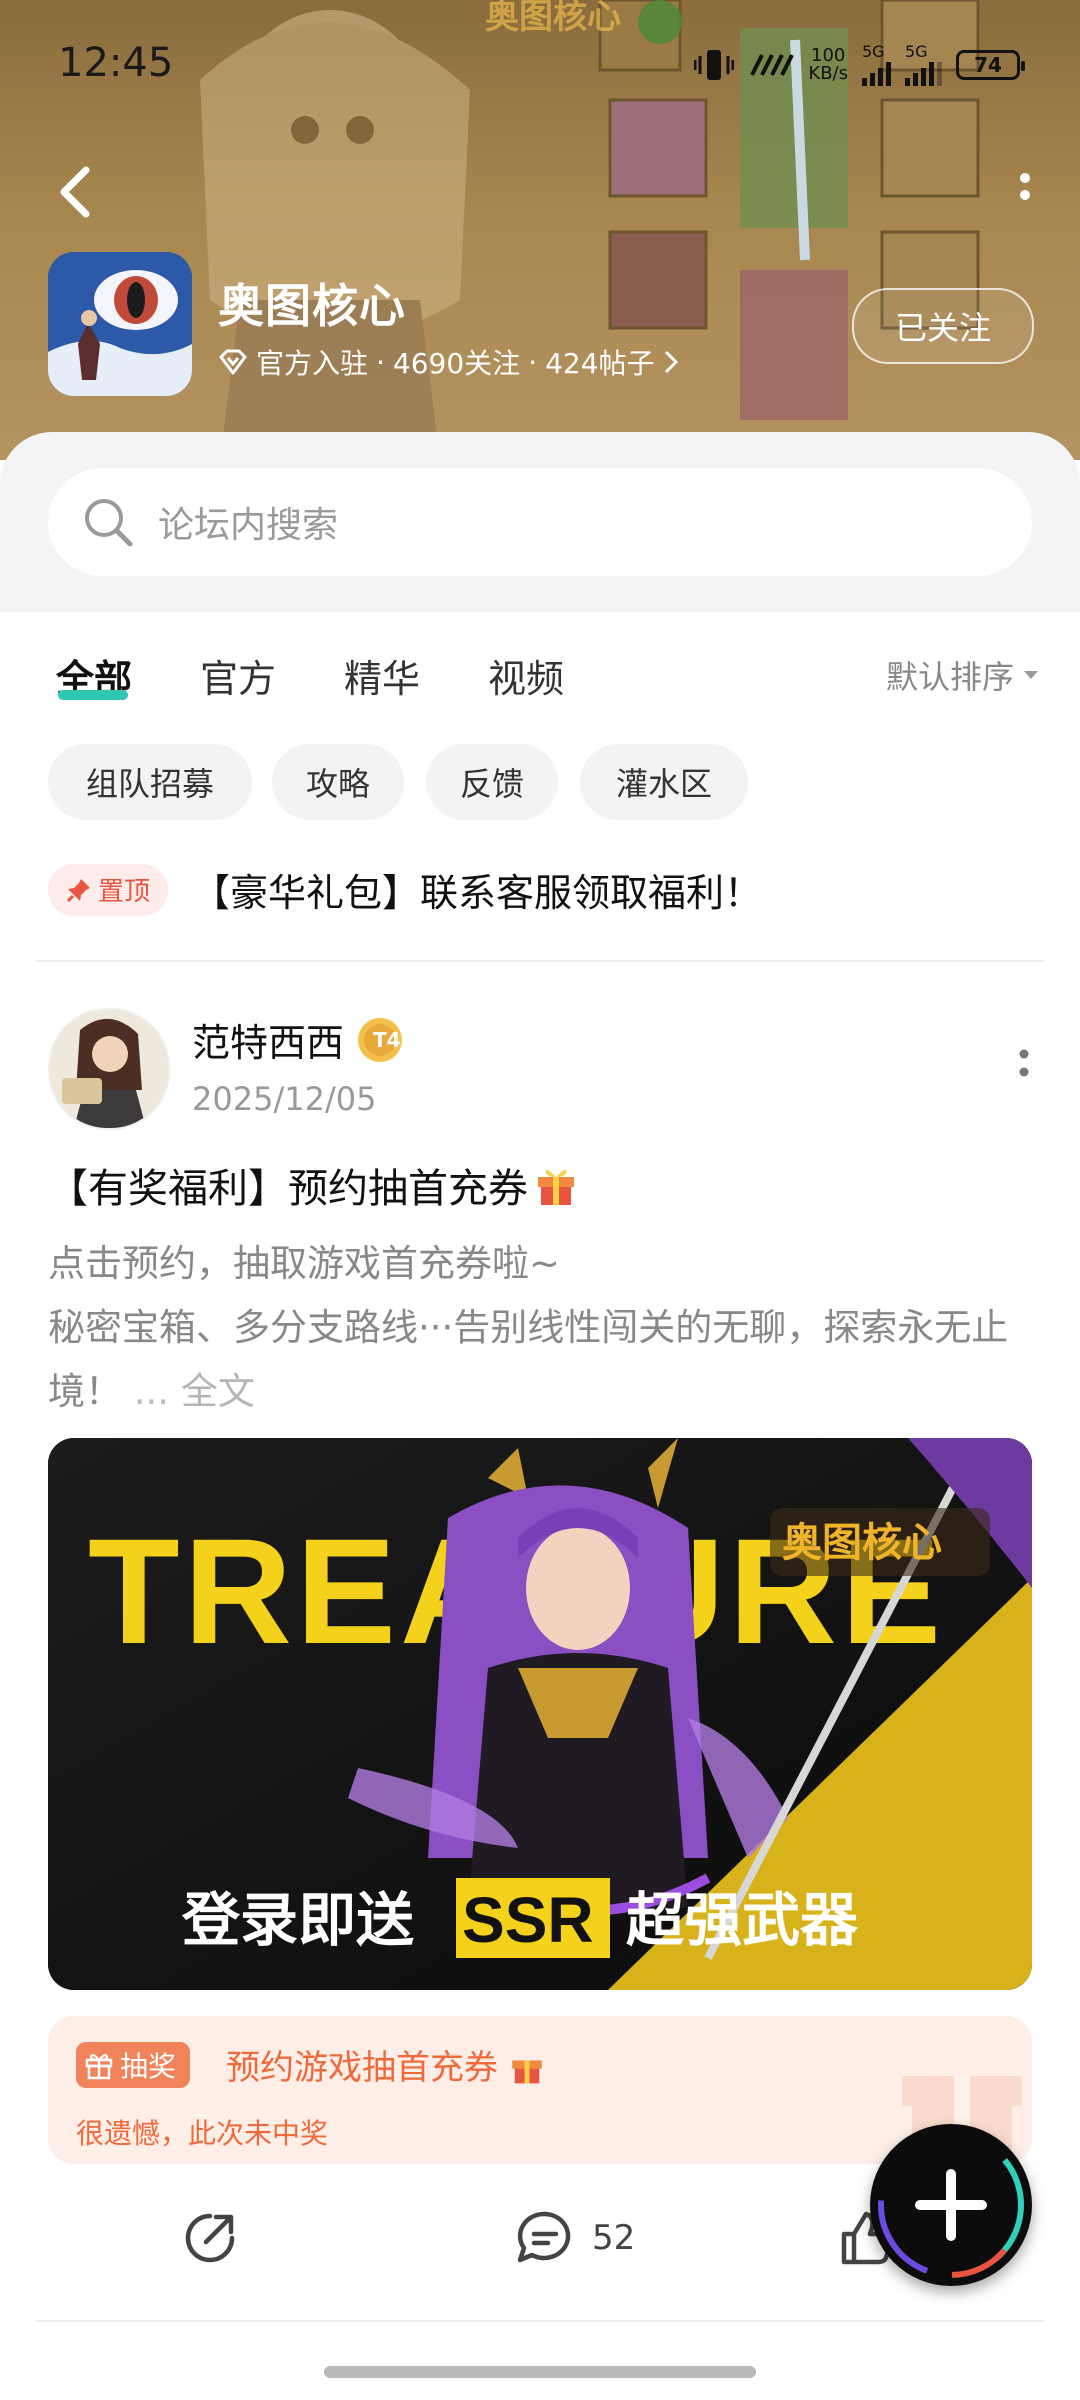 The width and height of the screenshot is (1080, 2400). Describe the element at coordinates (116, 63) in the screenshot. I see `status-time: 12:45` at that location.